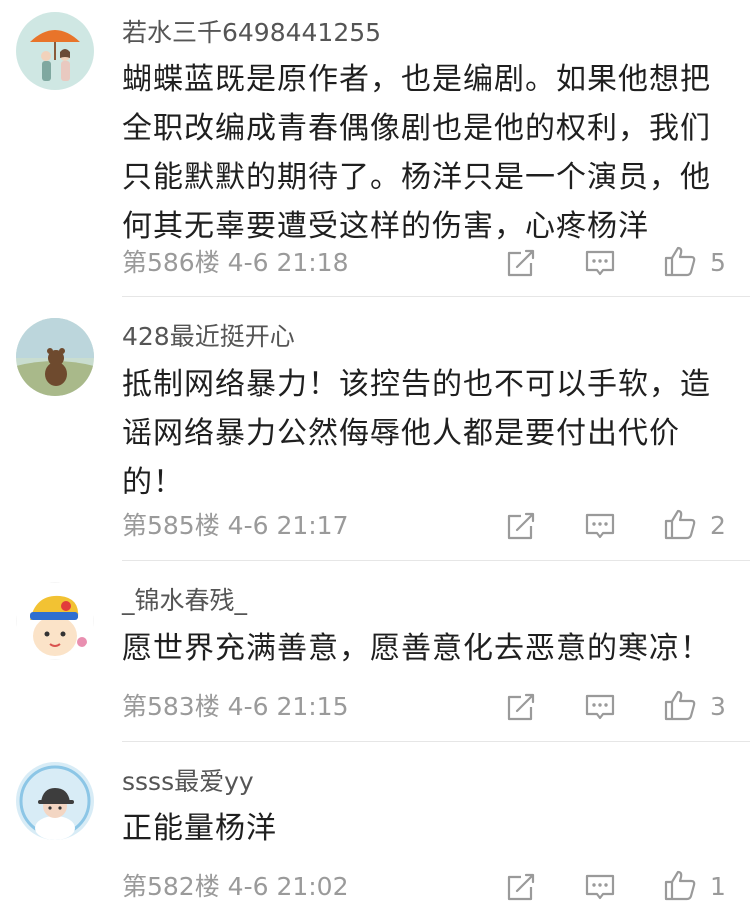 Image resolution: width=750 pixels, height=911 pixels. Describe the element at coordinates (171, 262) in the screenshot. I see `floor-number: 第586楼` at that location.